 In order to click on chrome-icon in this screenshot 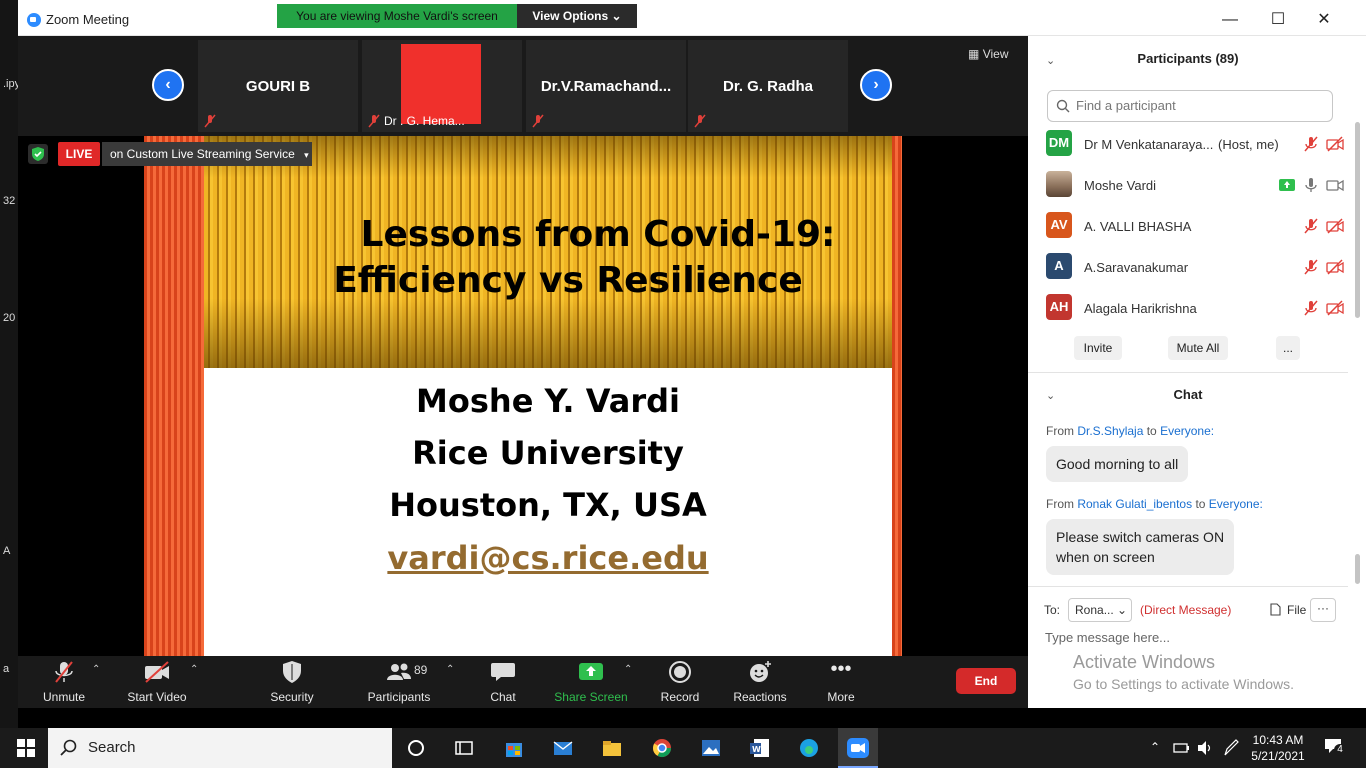, I will do `click(662, 748)`.